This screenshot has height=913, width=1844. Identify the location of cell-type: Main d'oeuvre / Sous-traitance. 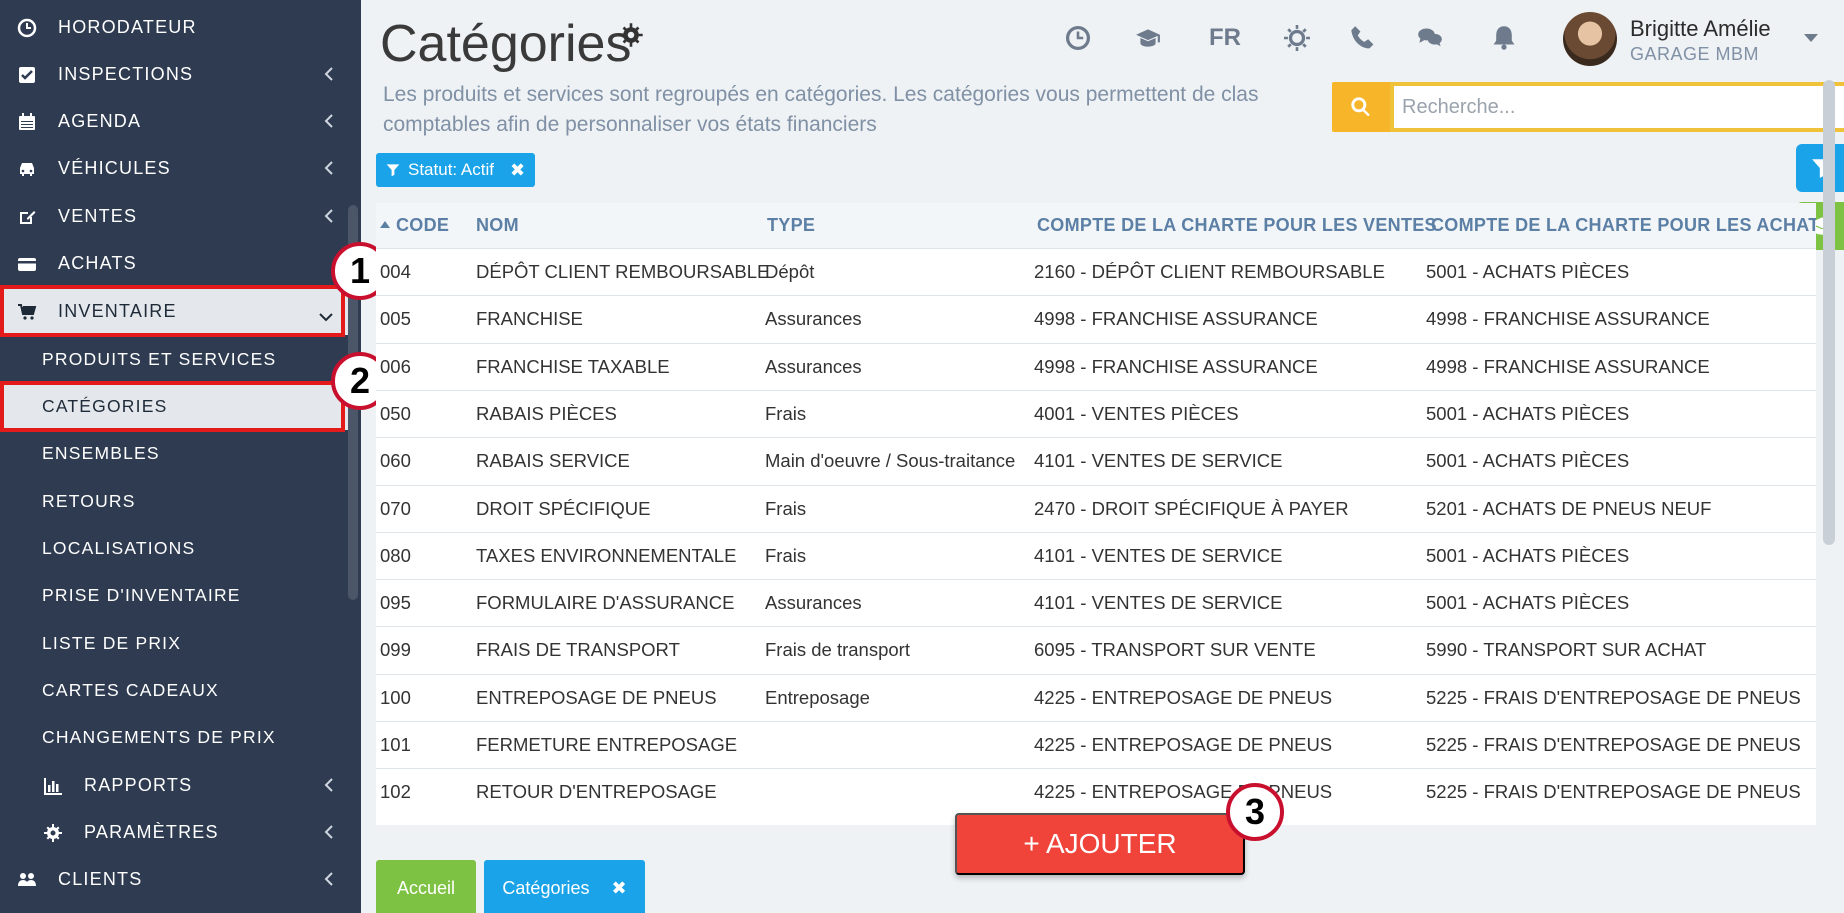
(890, 461).